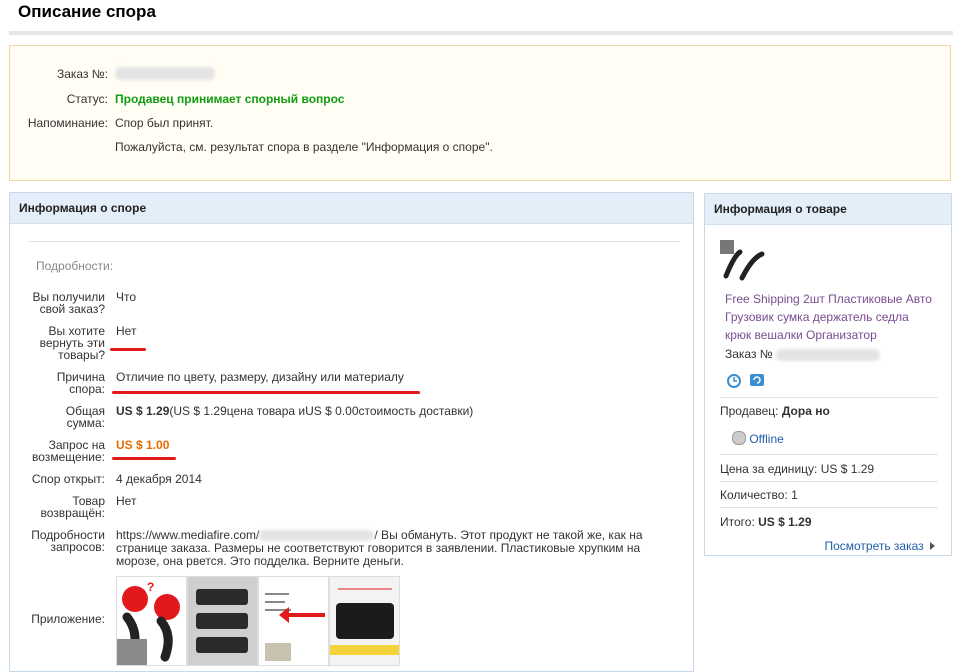  What do you see at coordinates (81, 355) in the screenshot?
I see `label-line: товары?` at bounding box center [81, 355].